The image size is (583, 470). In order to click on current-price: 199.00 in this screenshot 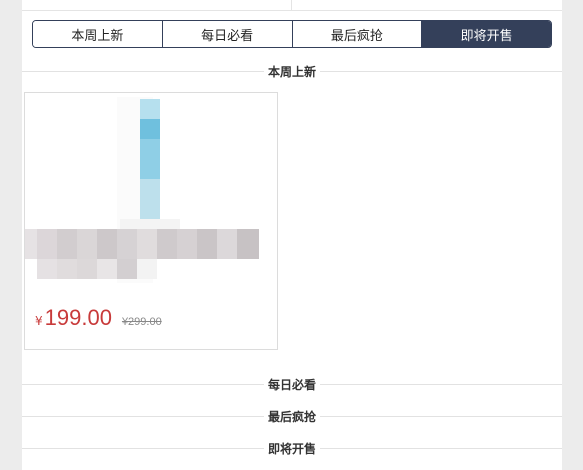, I will do `click(78, 317)`.